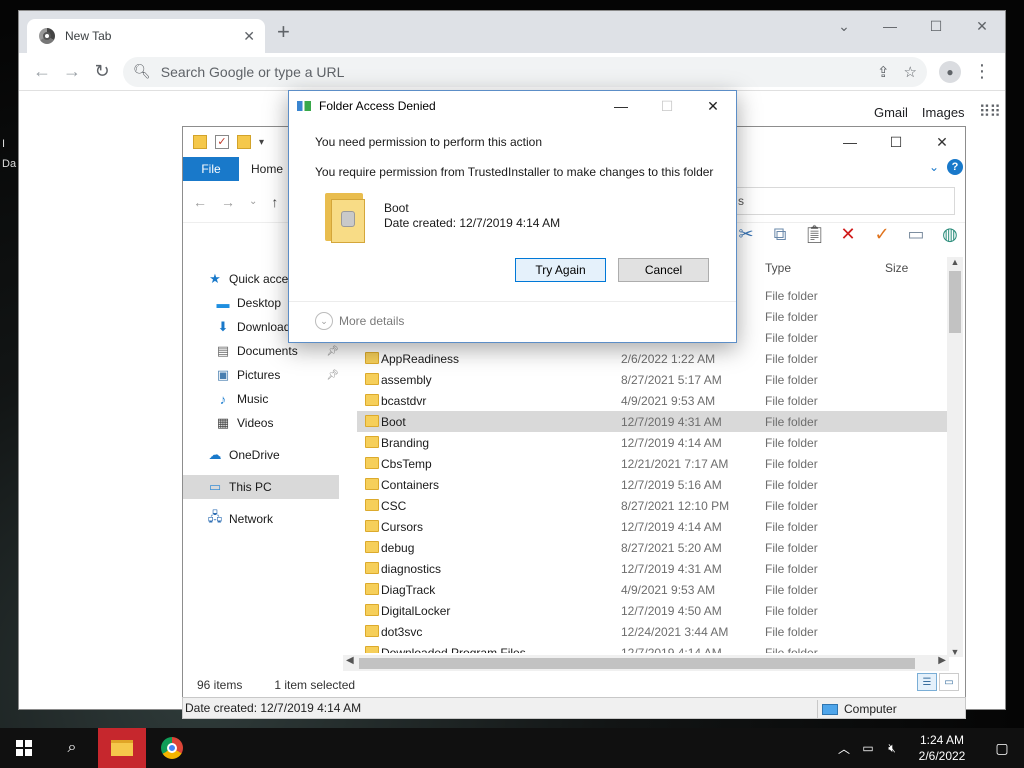 The height and width of the screenshot is (768, 1024). Describe the element at coordinates (315, 685) in the screenshot. I see `selection-count: 1 item selected` at that location.